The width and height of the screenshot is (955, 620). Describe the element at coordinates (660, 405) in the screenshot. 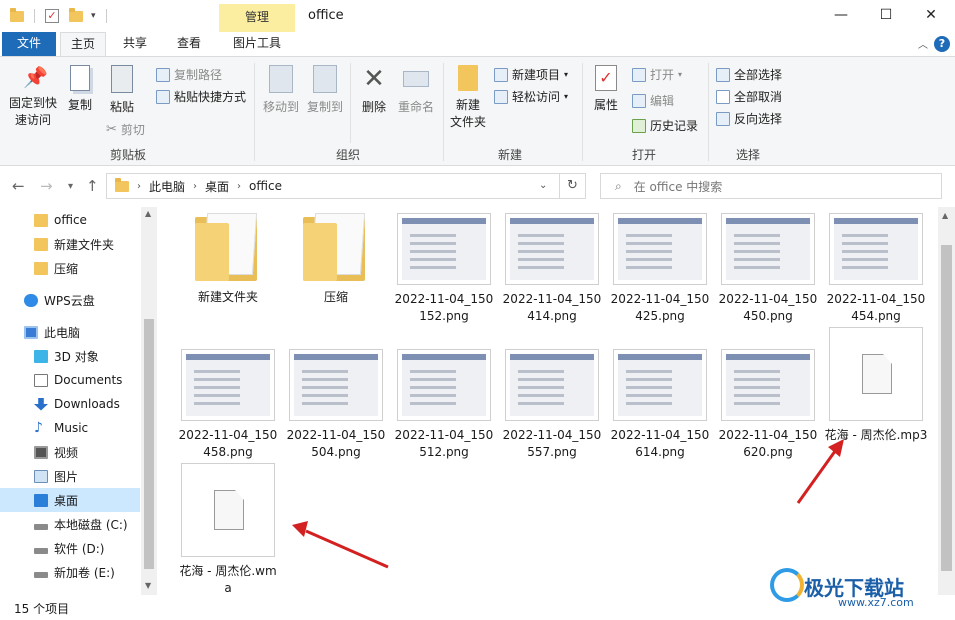

I see `file-item-image: 2022-11-04_150614.png` at that location.